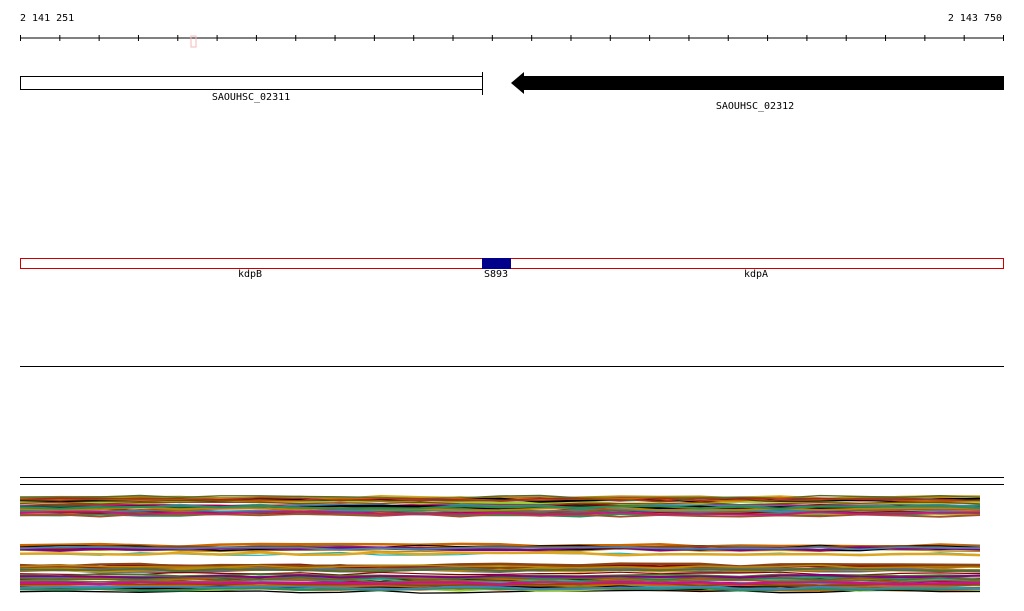 This screenshot has width=1024, height=611. I want to click on gene-label-saouhsc-02311: SAOUHSC_02311, so click(251, 97).